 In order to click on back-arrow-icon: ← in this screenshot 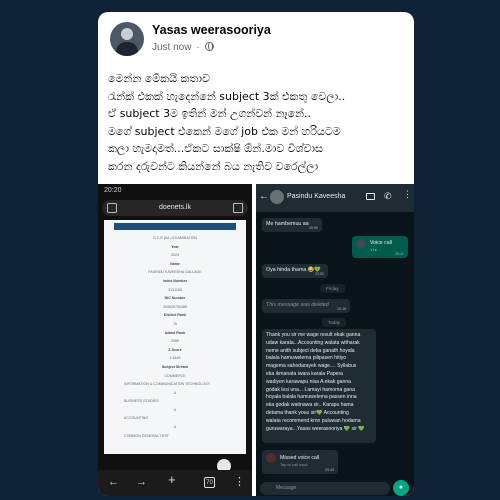, I will do `click(264, 196)`.